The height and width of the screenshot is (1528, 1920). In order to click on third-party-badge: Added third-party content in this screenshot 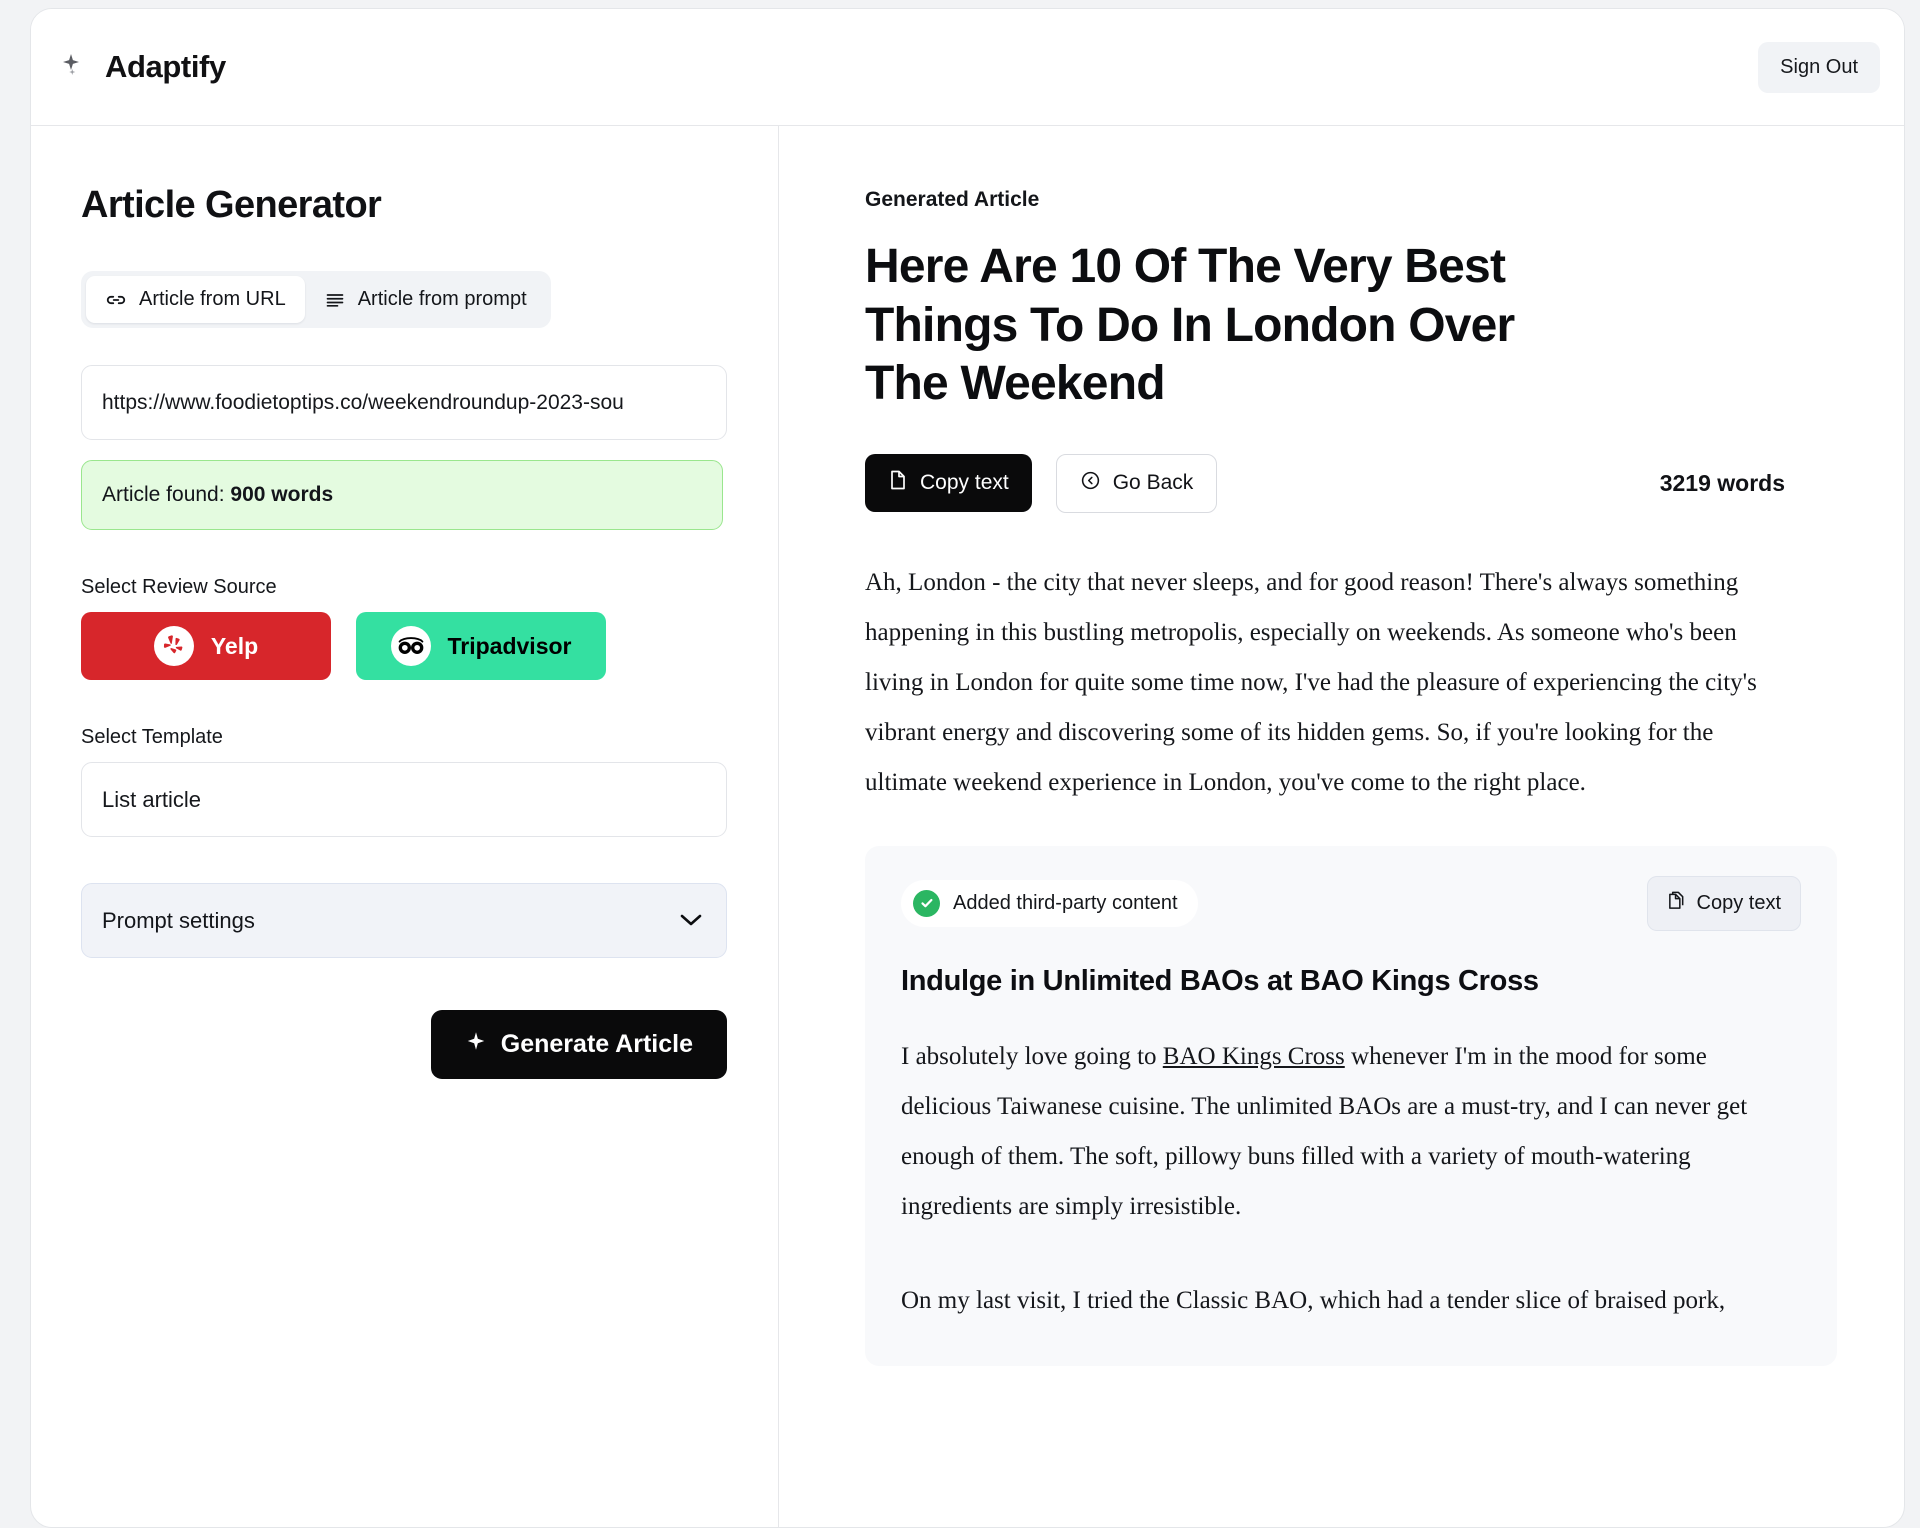, I will do `click(1049, 903)`.